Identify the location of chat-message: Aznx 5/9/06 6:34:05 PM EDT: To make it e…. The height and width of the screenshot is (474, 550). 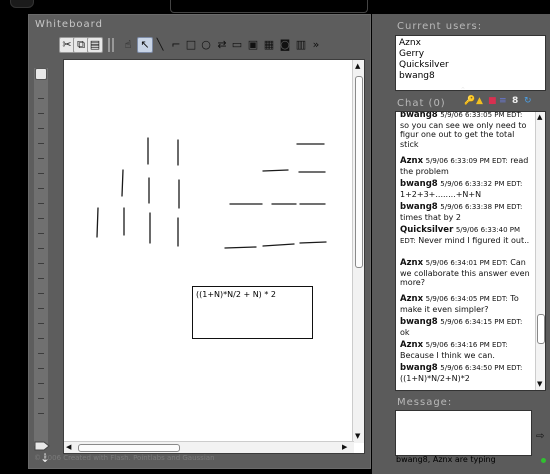
(459, 304).